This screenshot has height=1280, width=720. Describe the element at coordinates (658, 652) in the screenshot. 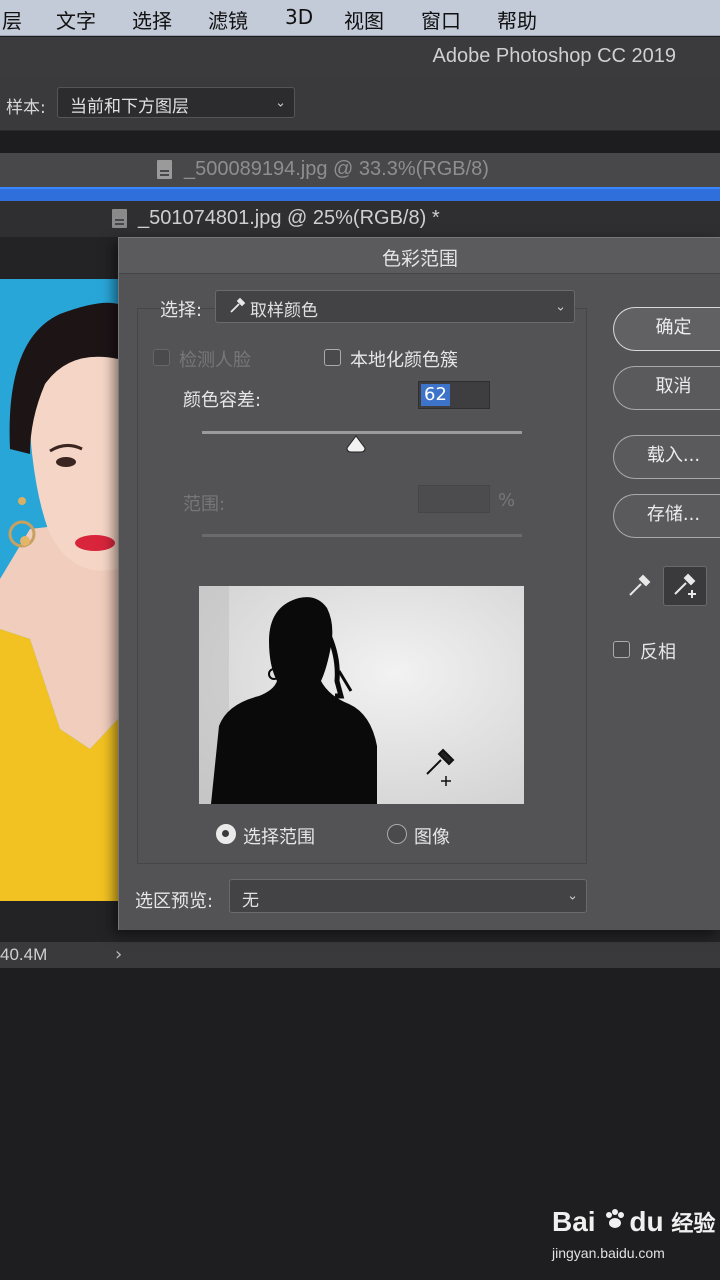

I see `invert-label: 反相` at that location.